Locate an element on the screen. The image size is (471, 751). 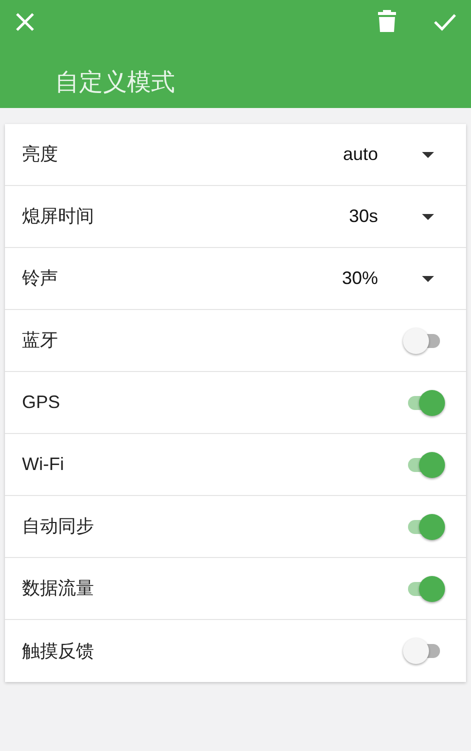
setting-label: 熄屏时间 is located at coordinates (58, 216).